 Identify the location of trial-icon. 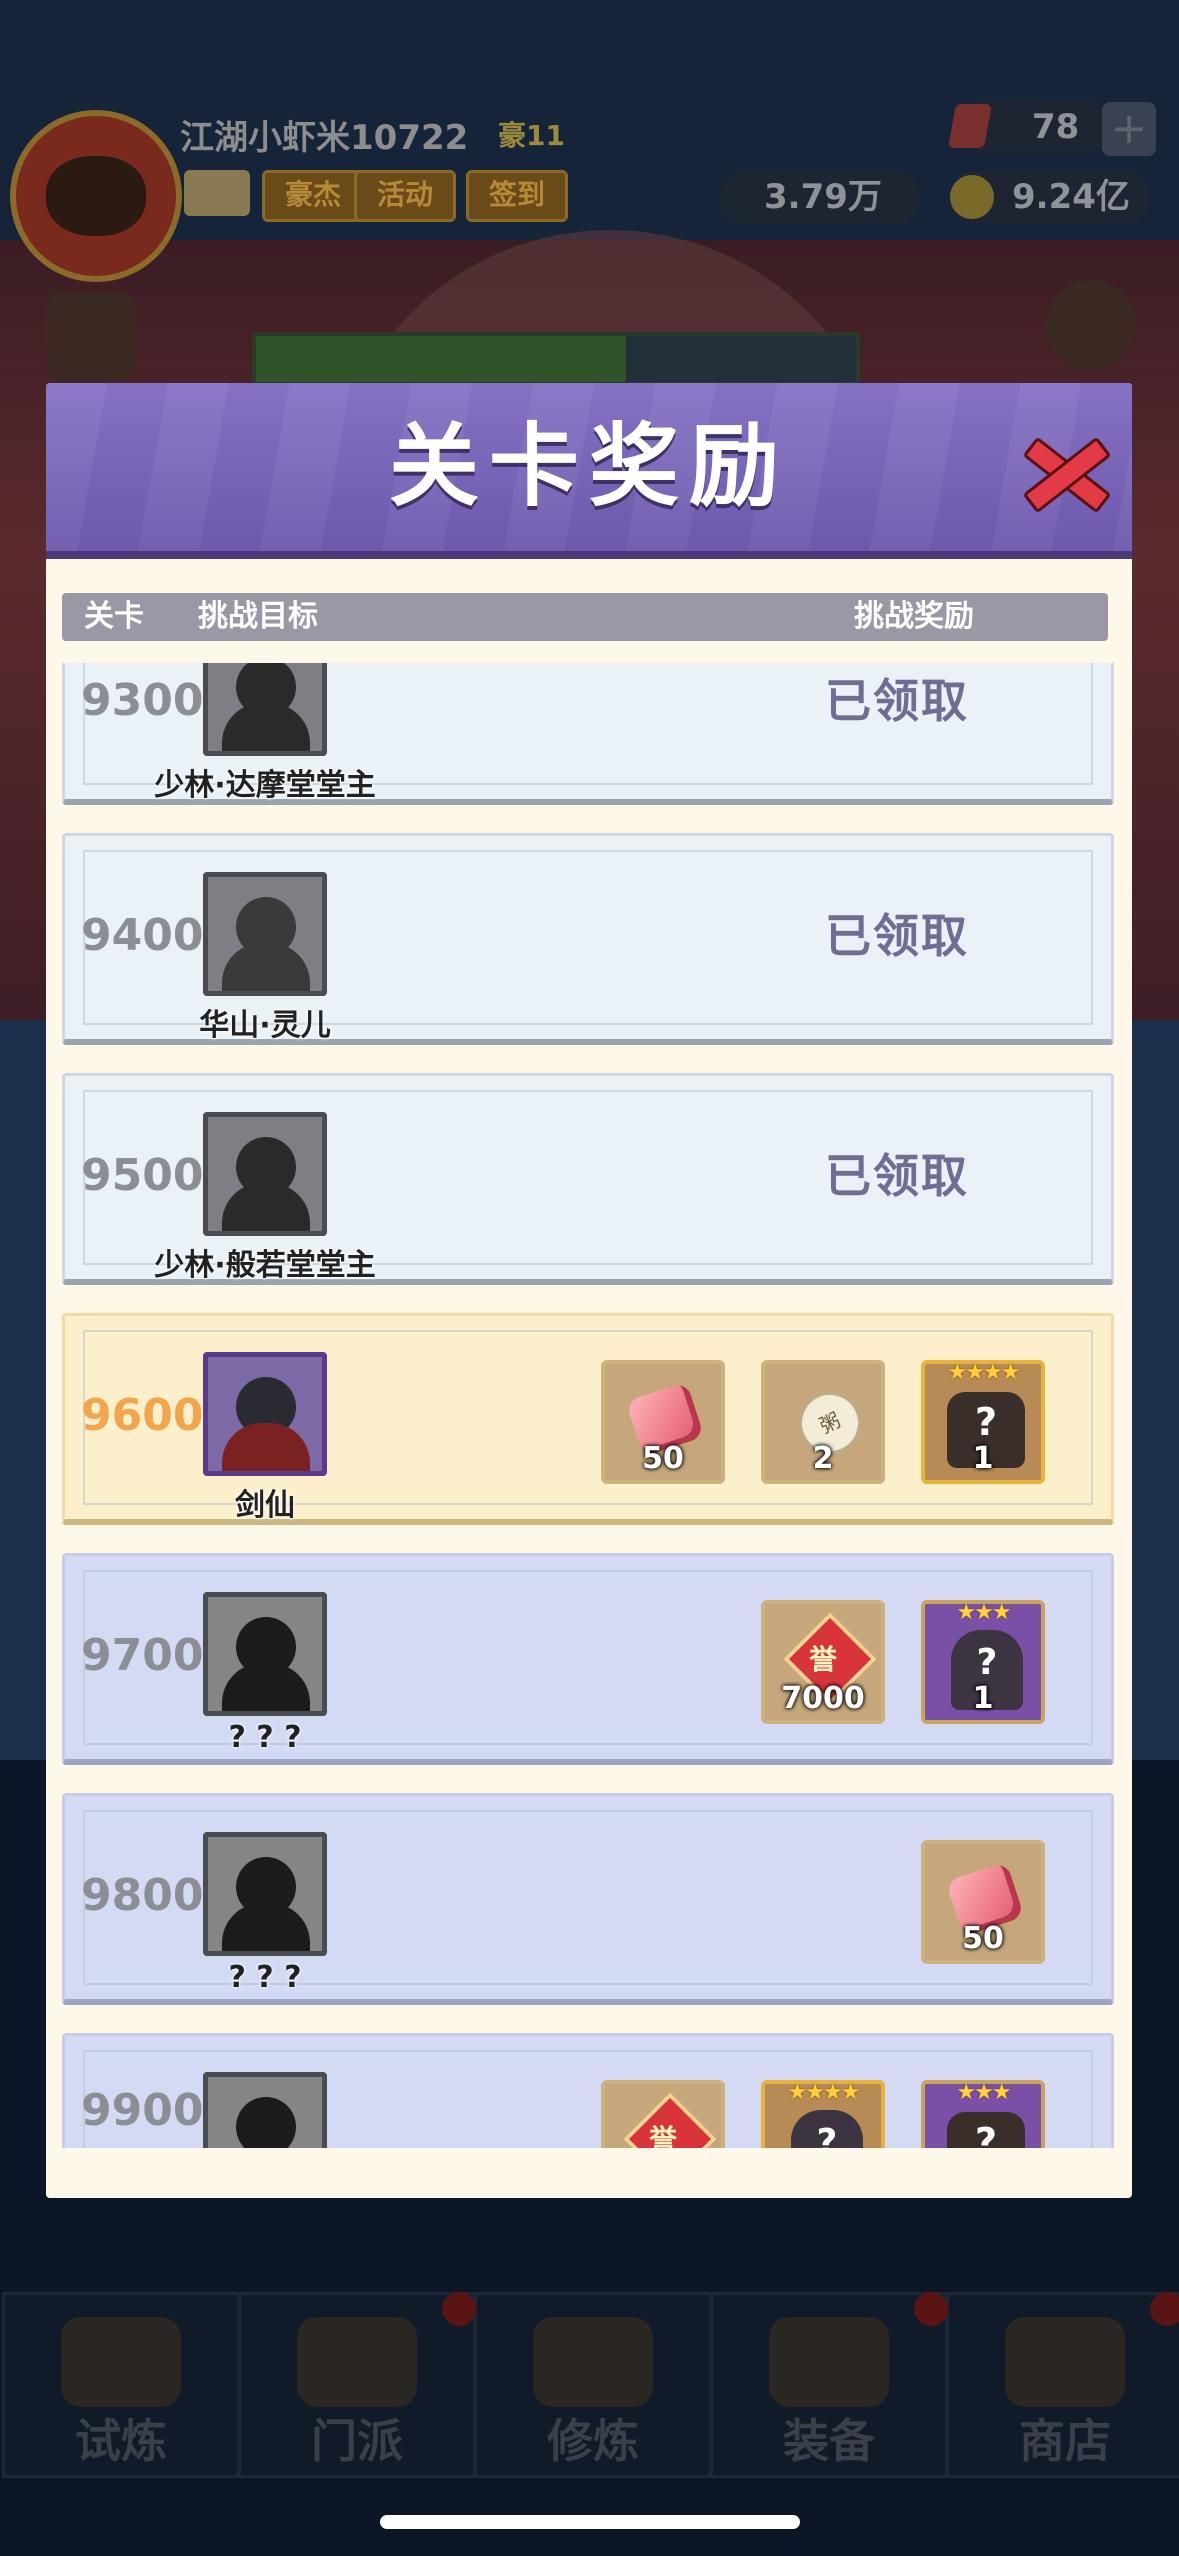
(121, 2362).